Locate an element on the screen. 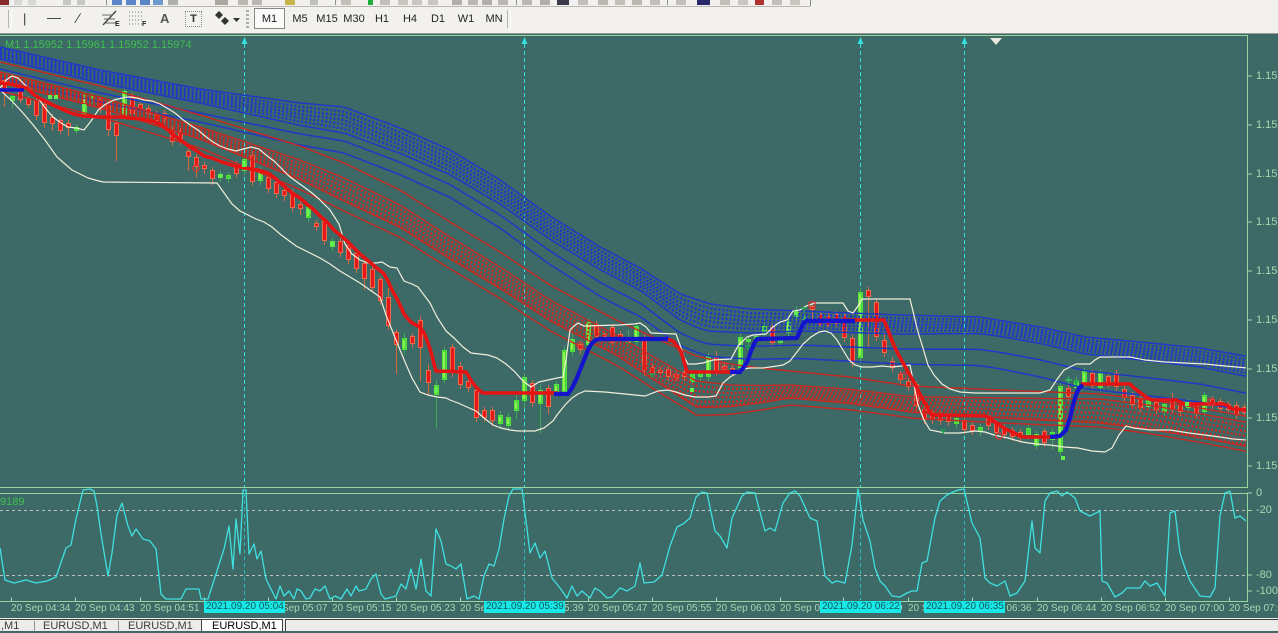 This screenshot has height=633, width=1278. svg-text:,M1 1.15952 1.15961 1.15952 1: ,M1 1.15952 1.15961 1.15952 1.15974 is located at coordinates (97, 45).